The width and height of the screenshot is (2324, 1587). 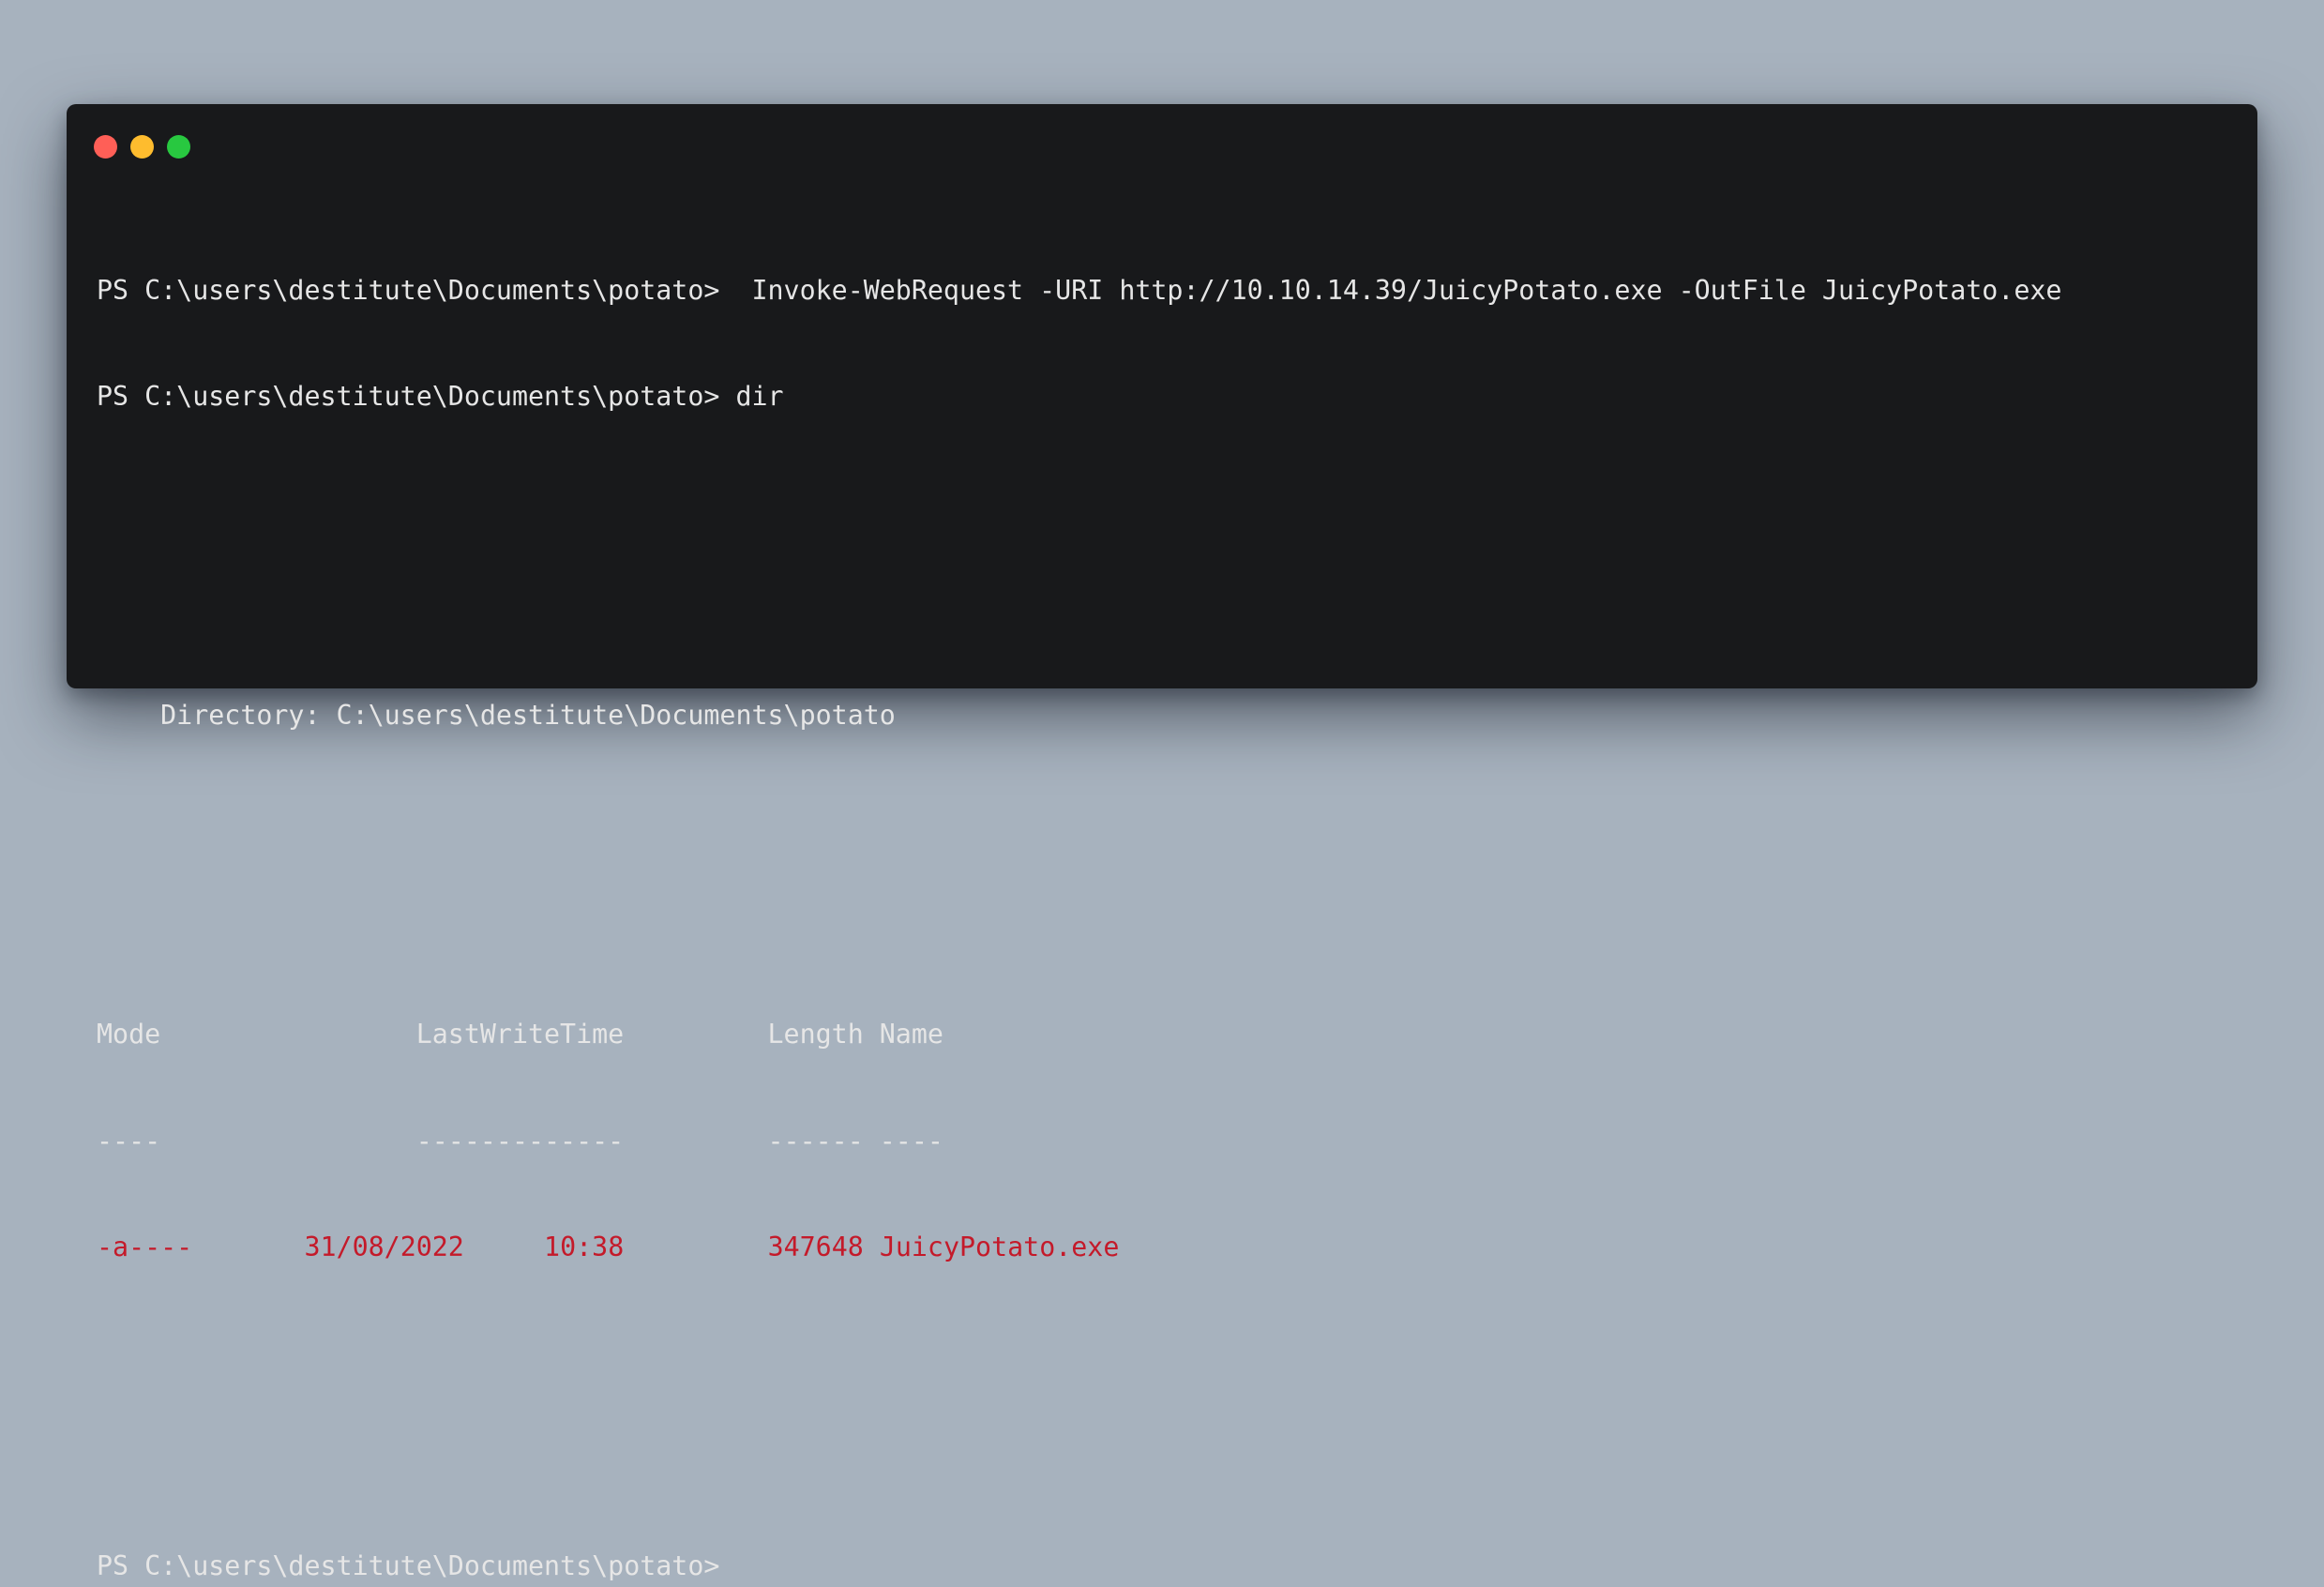 What do you see at coordinates (1163, 1566) in the screenshot?
I see `final-prompt: PS C:\users\destitute\Documents\potato>` at bounding box center [1163, 1566].